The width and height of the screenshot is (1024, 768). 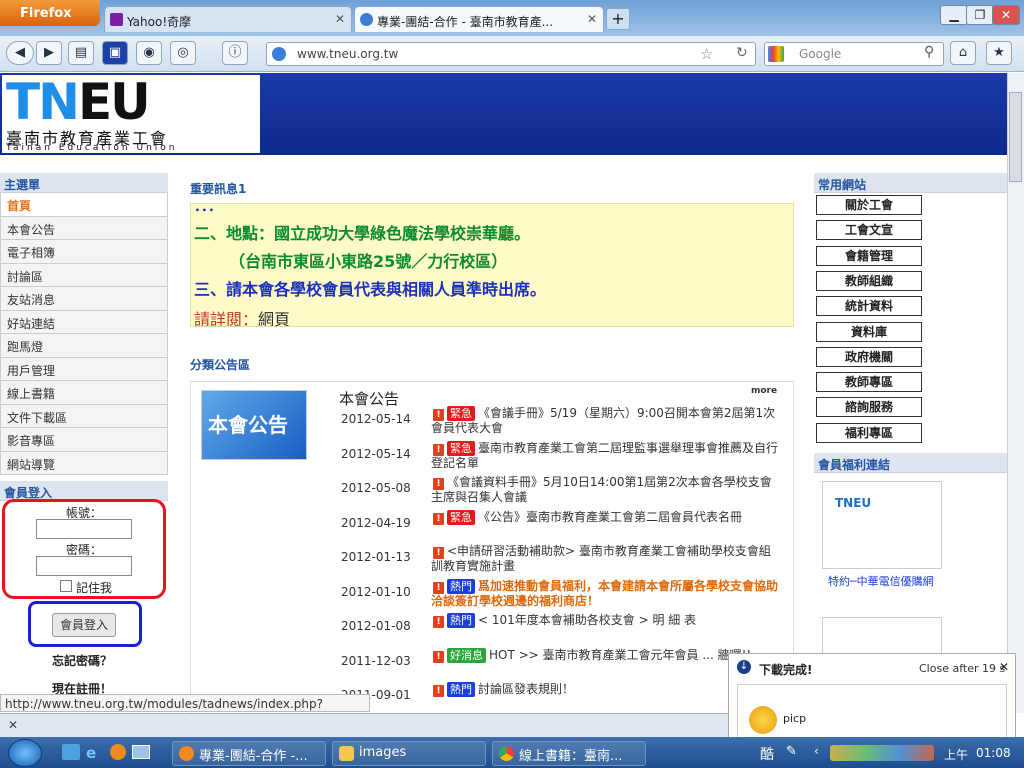 What do you see at coordinates (279, 54) in the screenshot?
I see `site-identity-icon` at bounding box center [279, 54].